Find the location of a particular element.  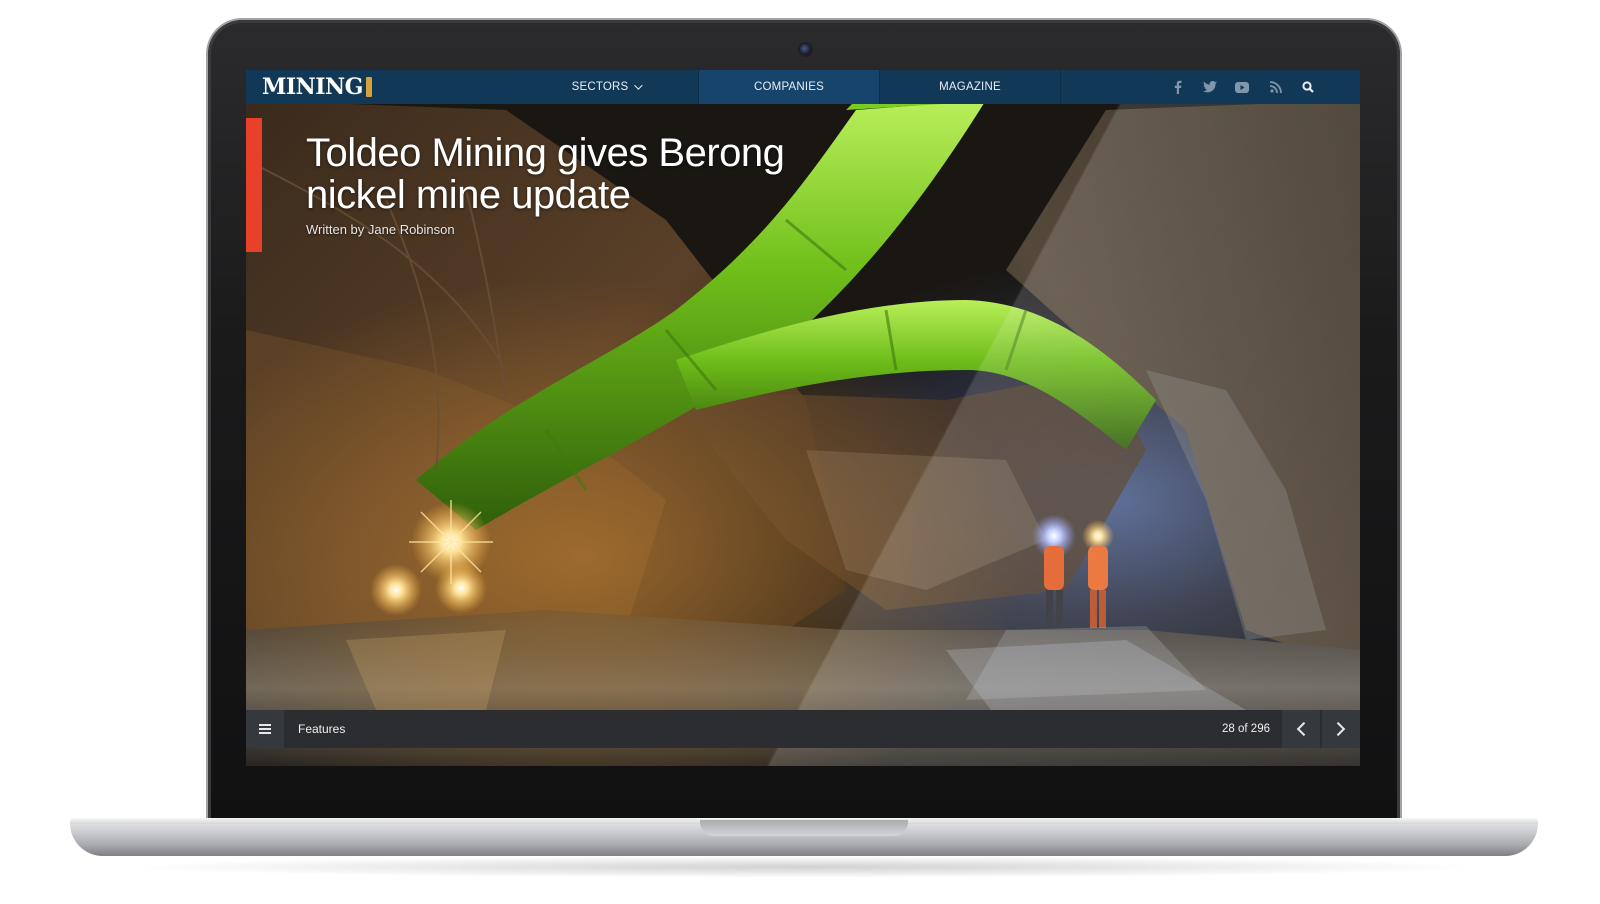

nav-companies-label: COMPANIES is located at coordinates (789, 87).